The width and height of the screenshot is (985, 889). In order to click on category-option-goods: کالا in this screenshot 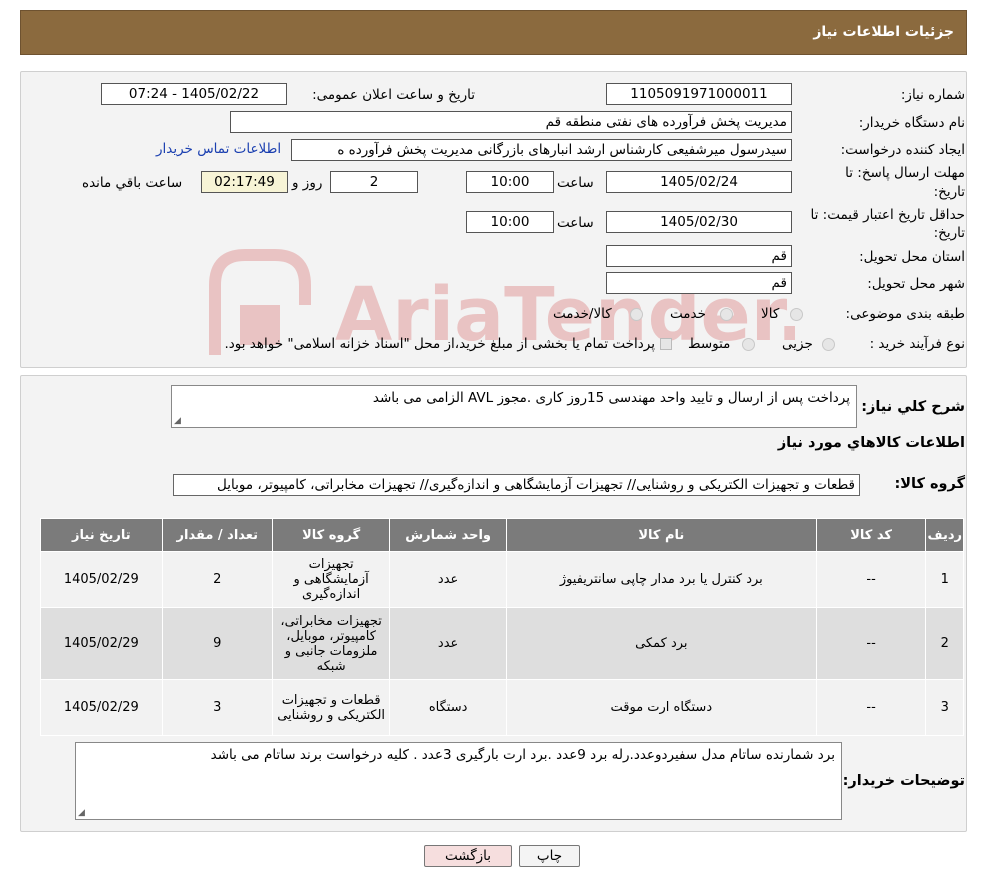, I will do `click(770, 314)`.